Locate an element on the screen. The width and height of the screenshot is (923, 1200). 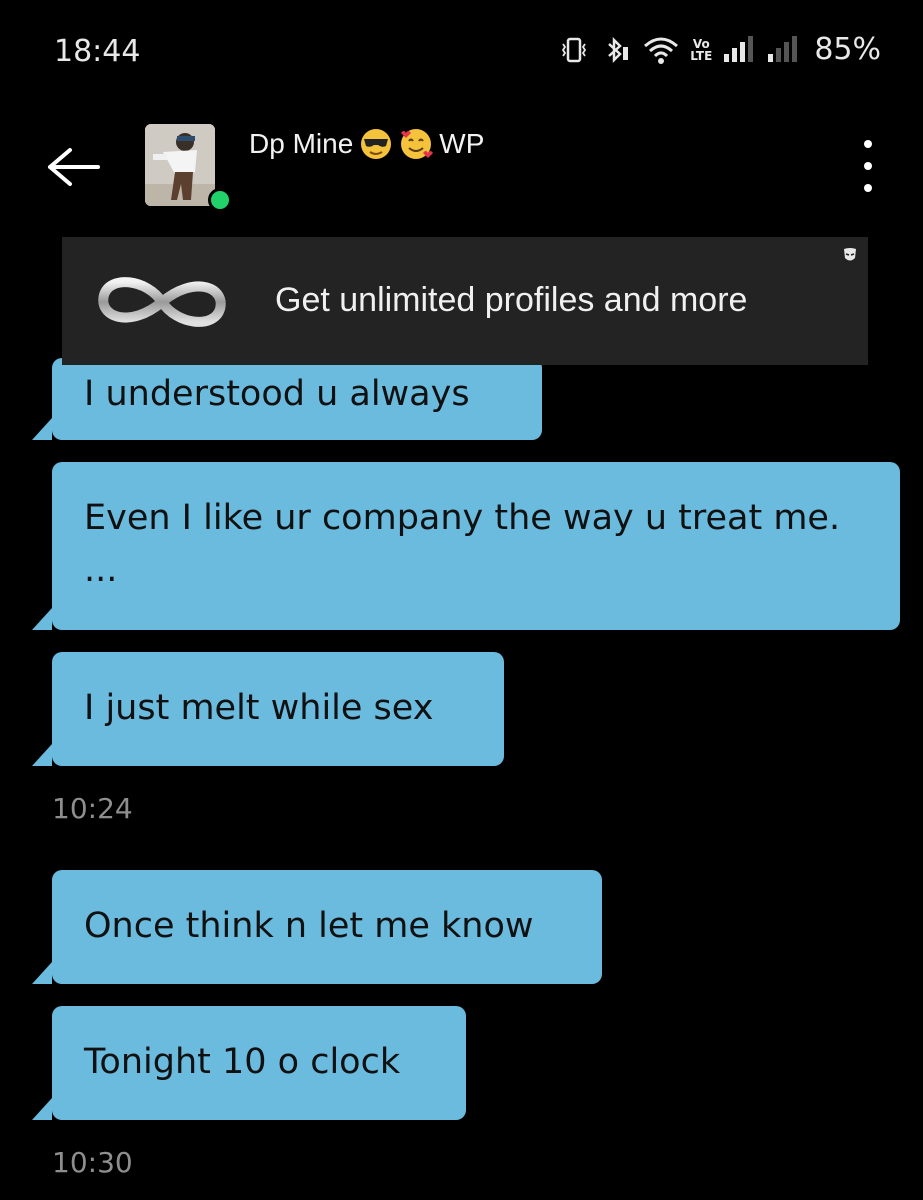
message-text: Tonight 10 o clock is located at coordinates (242, 1062).